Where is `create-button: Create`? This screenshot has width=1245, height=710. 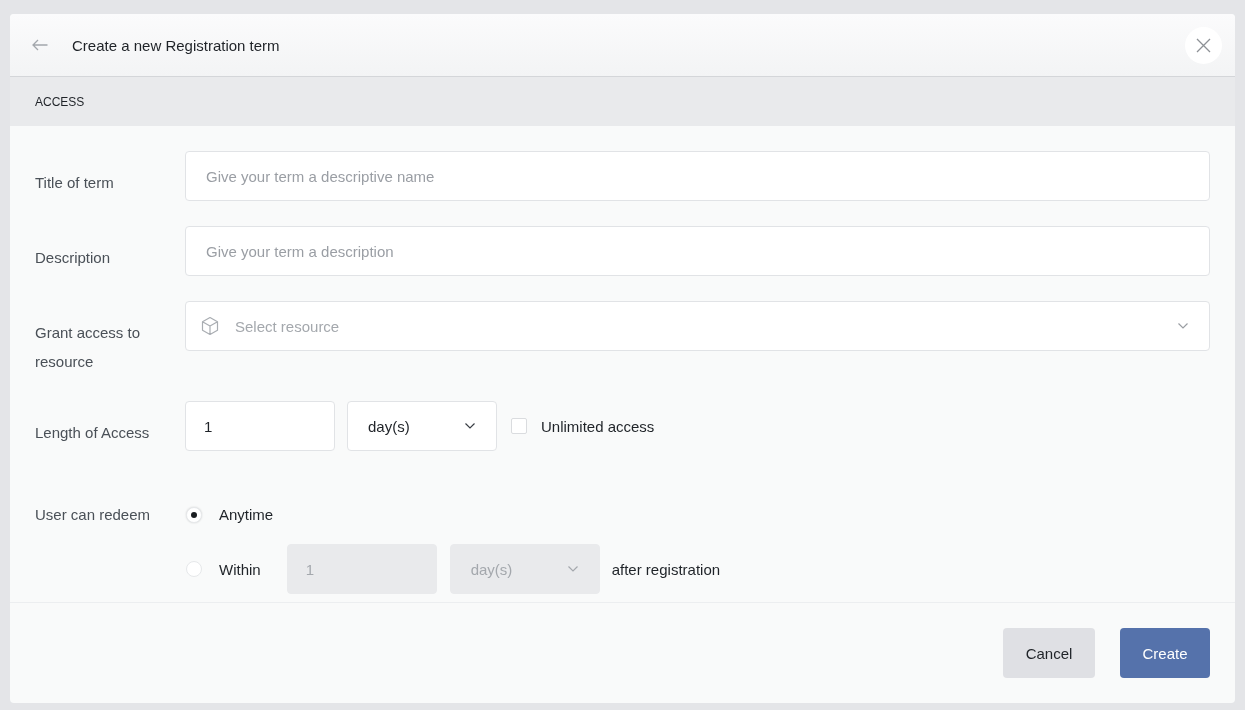
create-button: Create is located at coordinates (1165, 653).